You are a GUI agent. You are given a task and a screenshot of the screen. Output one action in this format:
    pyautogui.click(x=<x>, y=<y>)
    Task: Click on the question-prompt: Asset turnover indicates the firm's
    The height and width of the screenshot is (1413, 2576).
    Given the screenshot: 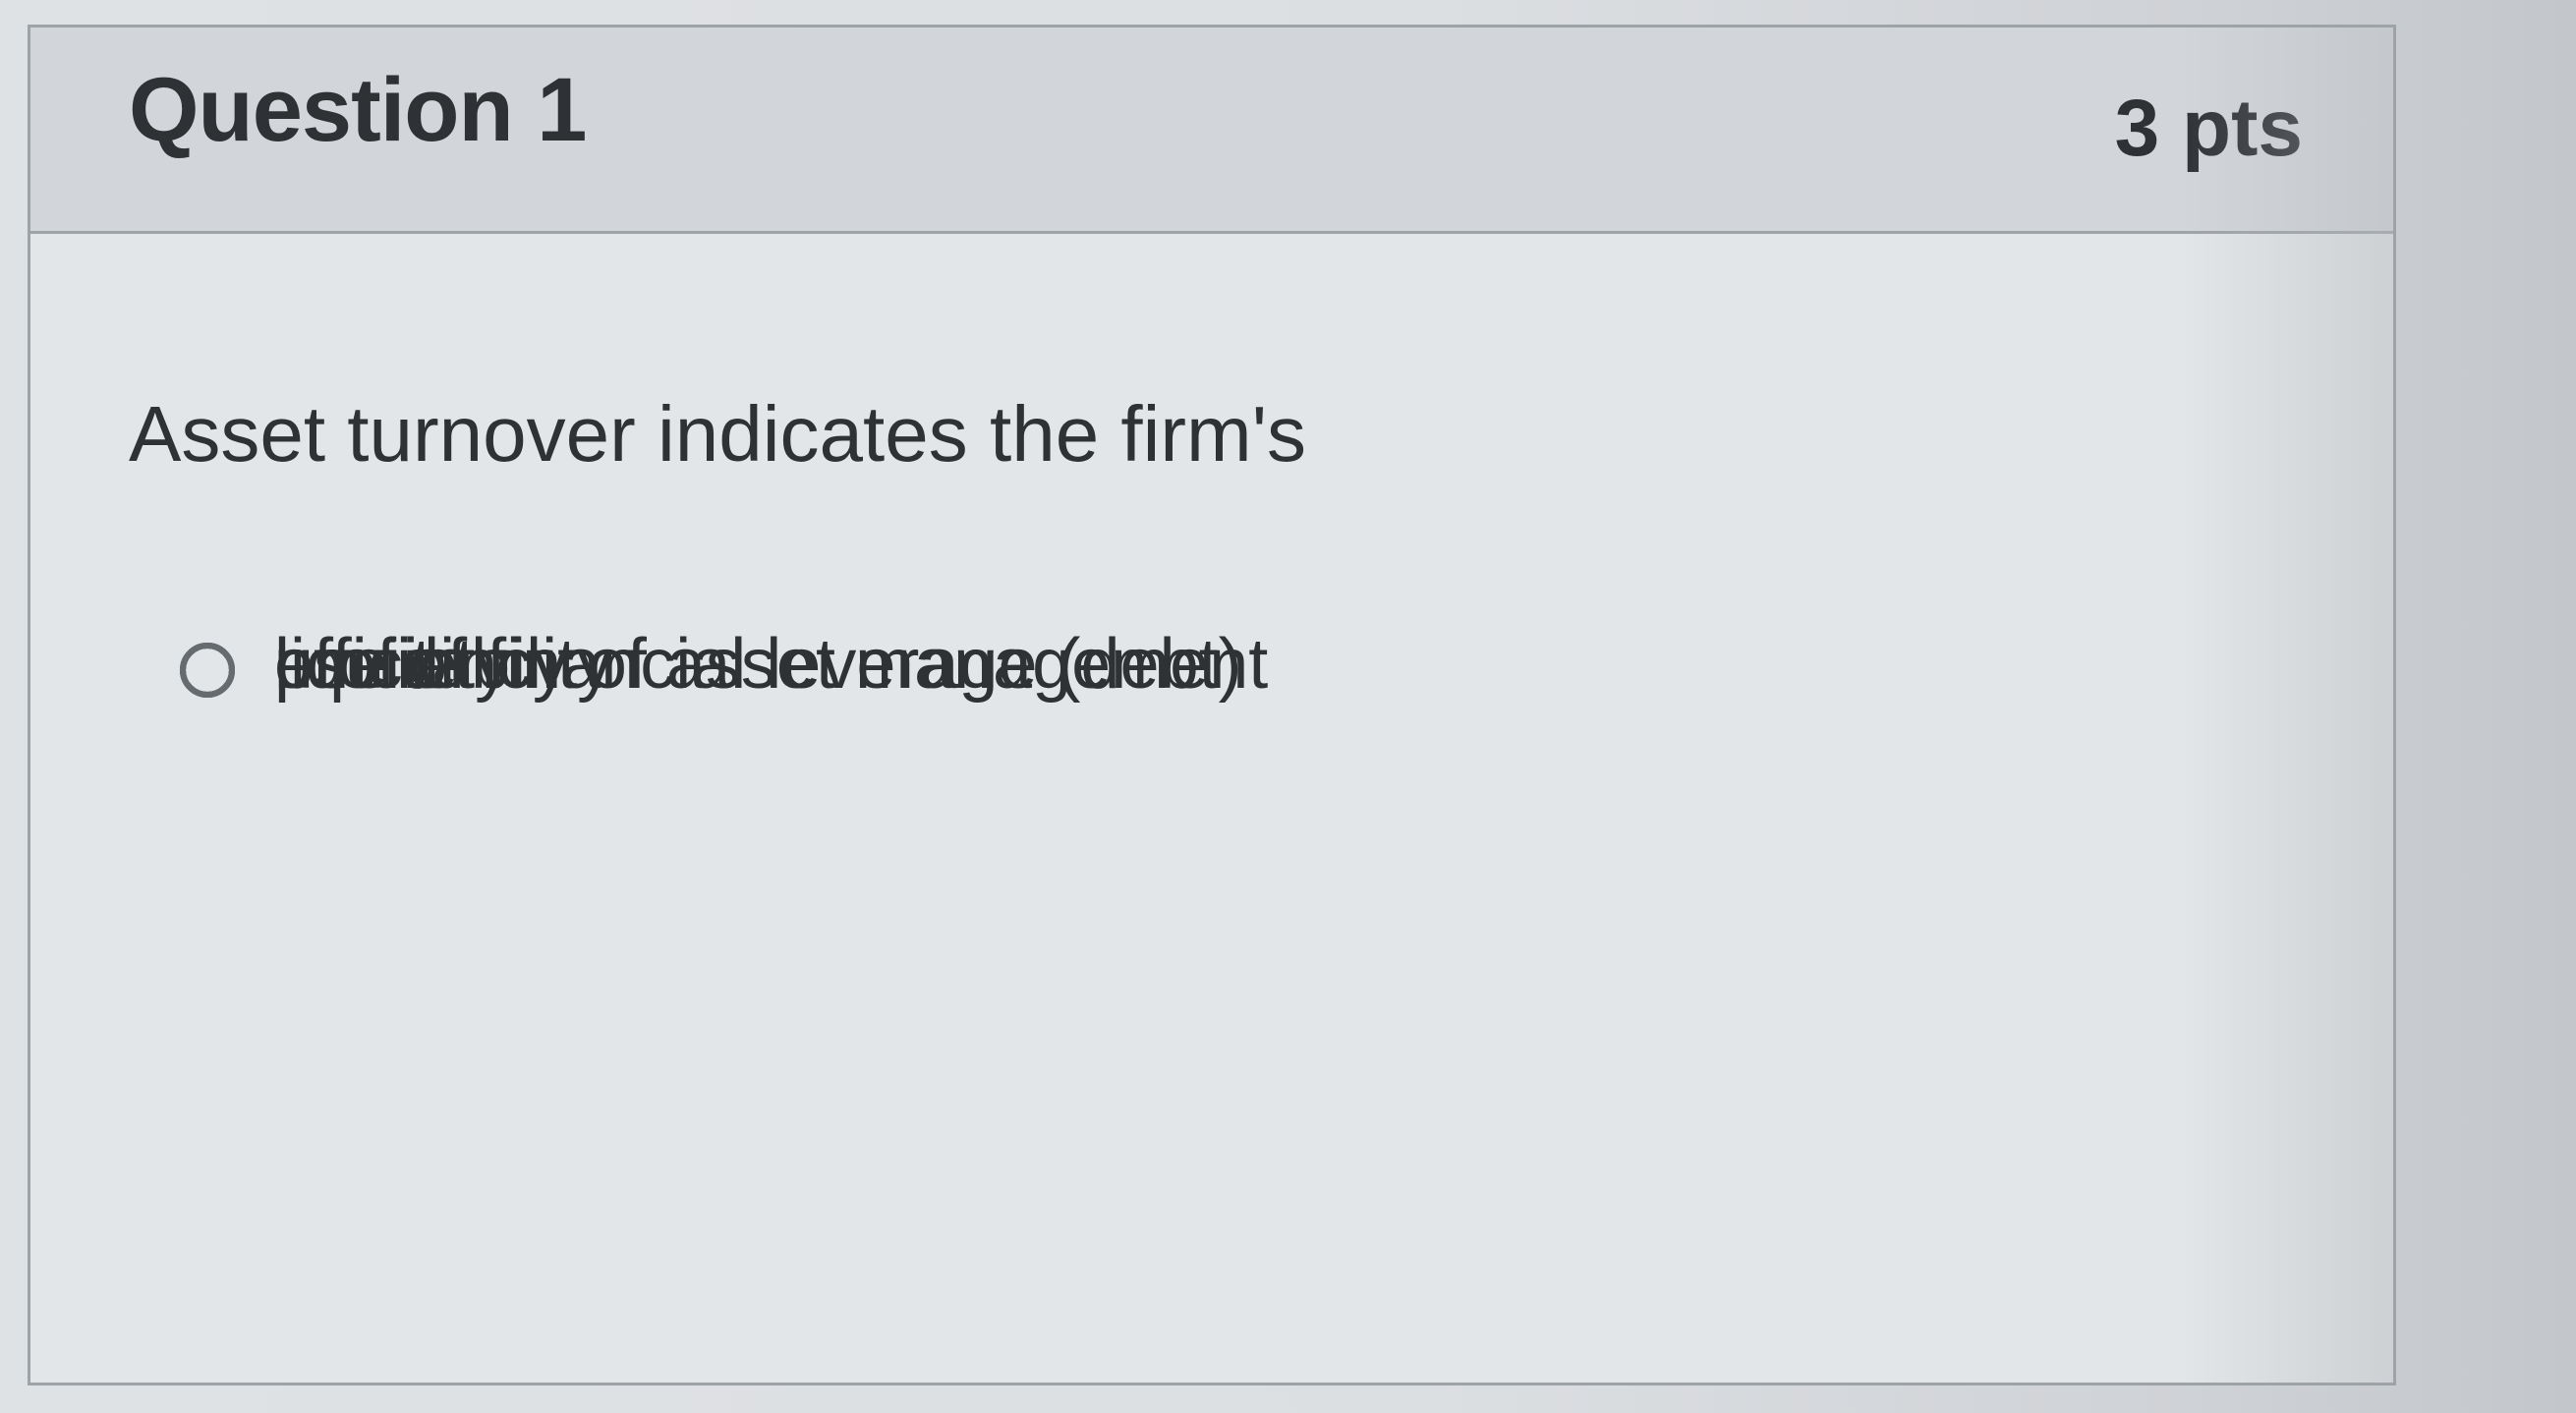 What is the action you would take?
    pyautogui.click(x=717, y=434)
    